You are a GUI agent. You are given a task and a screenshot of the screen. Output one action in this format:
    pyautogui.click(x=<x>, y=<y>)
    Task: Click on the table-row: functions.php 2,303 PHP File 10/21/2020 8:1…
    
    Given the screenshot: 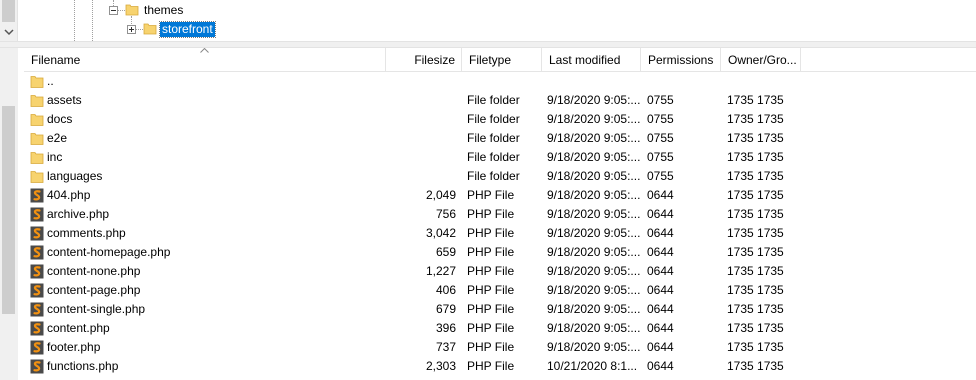 What is the action you would take?
    pyautogui.click(x=500, y=366)
    